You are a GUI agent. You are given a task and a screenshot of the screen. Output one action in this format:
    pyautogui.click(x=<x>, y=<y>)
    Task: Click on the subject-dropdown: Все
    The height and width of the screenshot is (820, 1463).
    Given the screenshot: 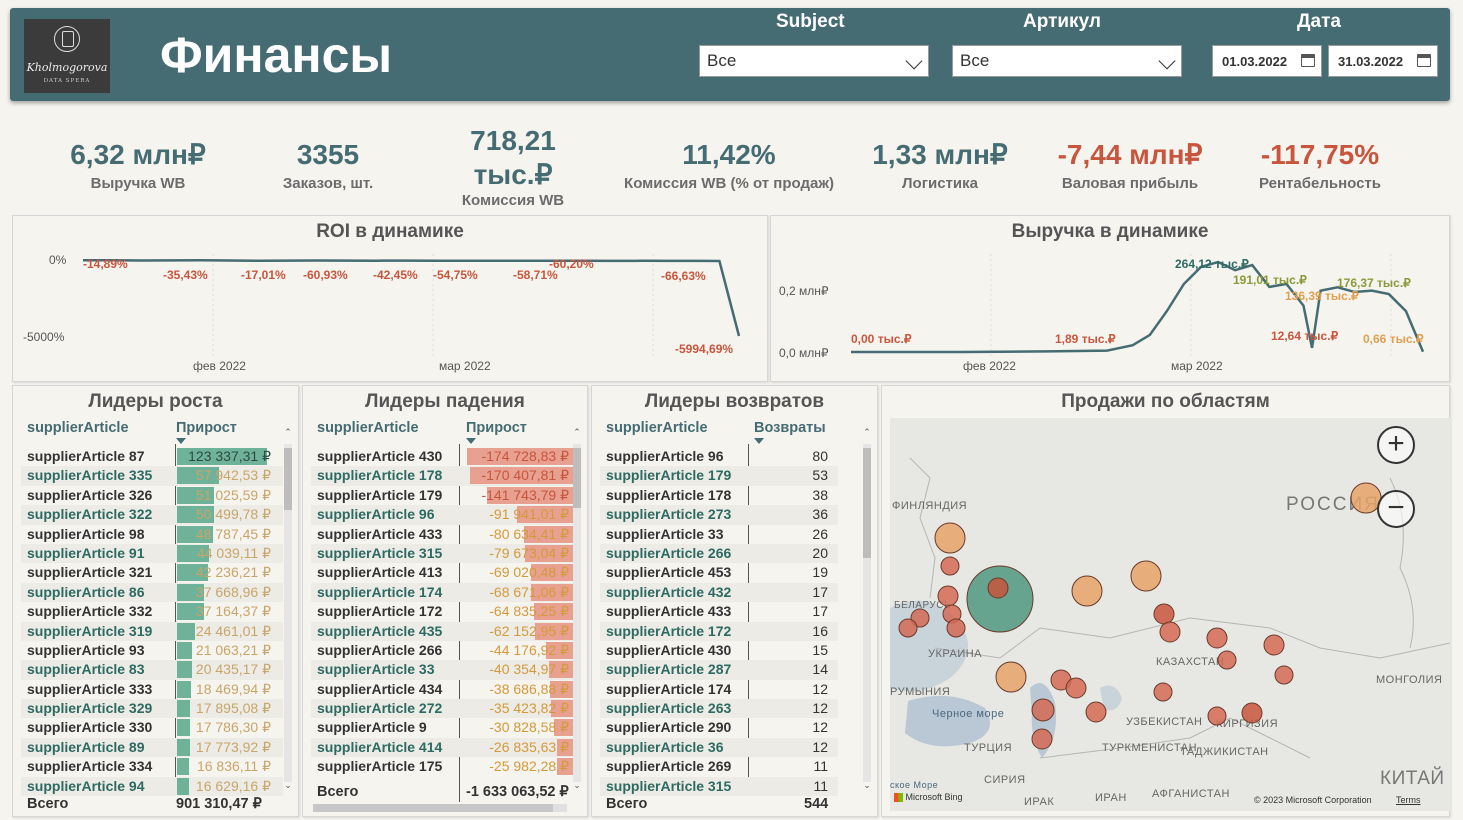 What is the action you would take?
    pyautogui.click(x=814, y=61)
    